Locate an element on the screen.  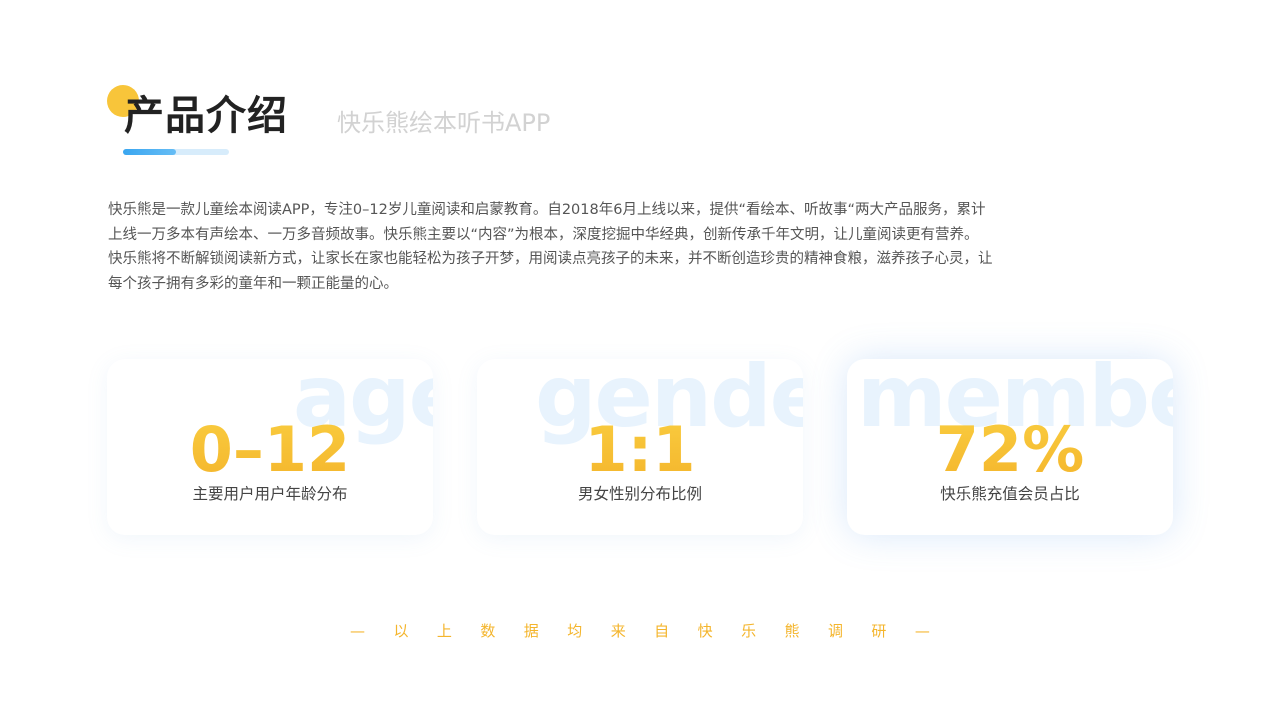
title-underline-accent is located at coordinates (149, 152).